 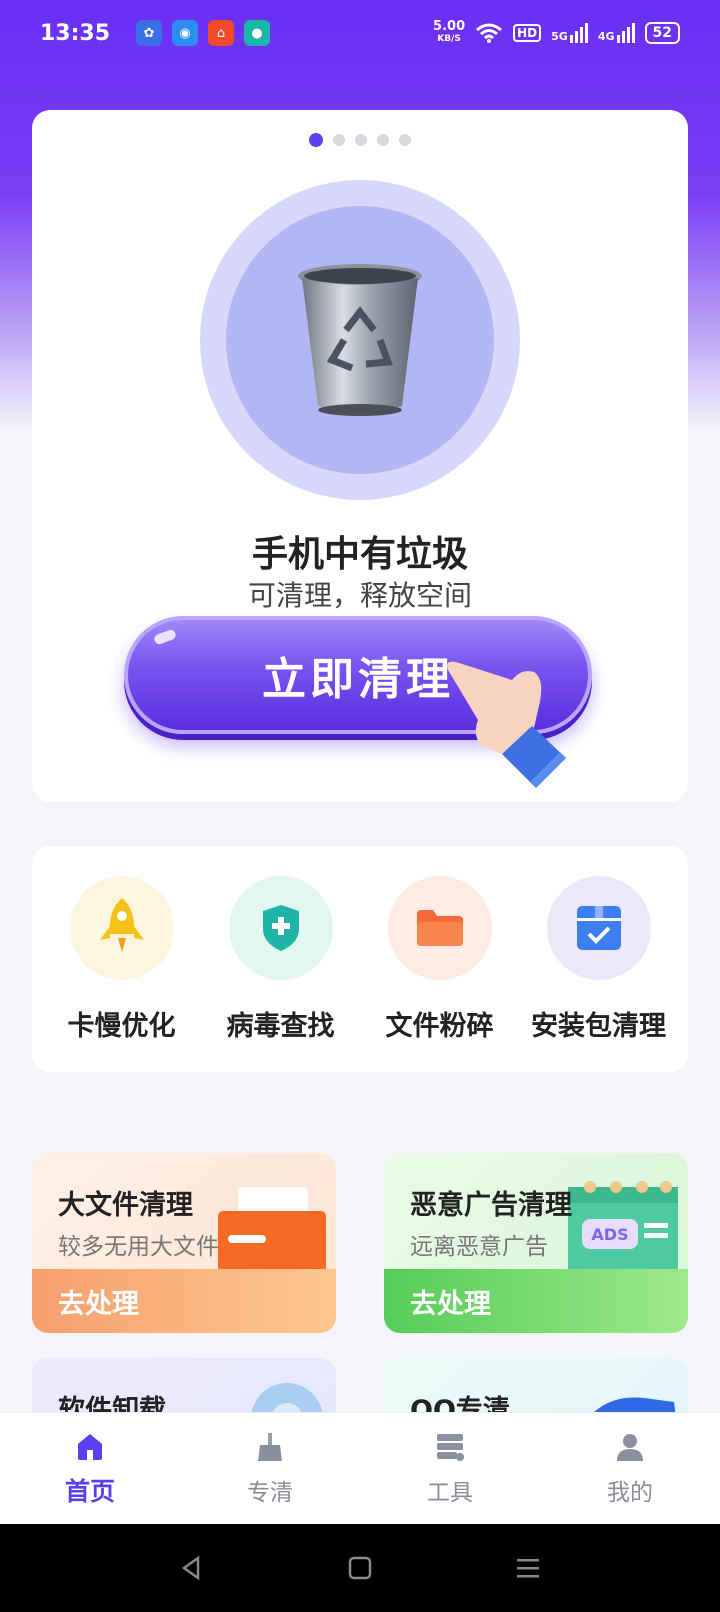 What do you see at coordinates (506, 724) in the screenshot?
I see `pointing-hand-icon` at bounding box center [506, 724].